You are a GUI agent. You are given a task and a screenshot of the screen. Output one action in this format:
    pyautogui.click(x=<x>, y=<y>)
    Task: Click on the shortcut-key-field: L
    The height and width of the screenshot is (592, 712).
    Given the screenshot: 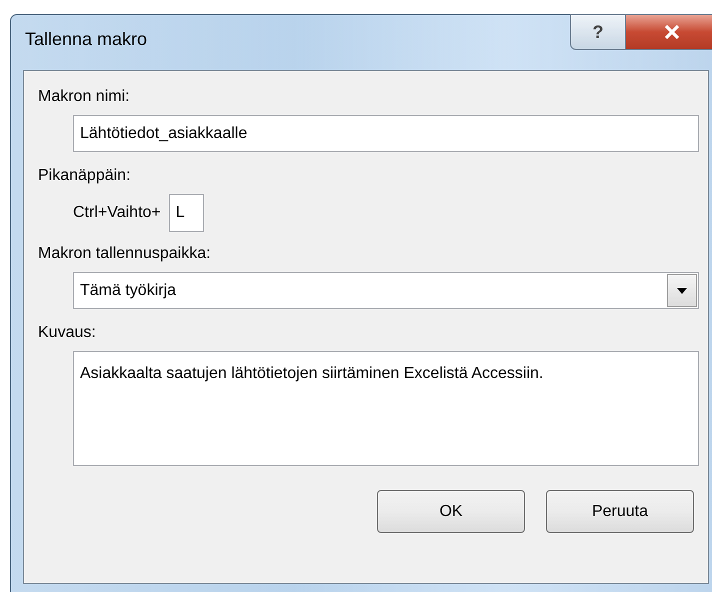 What is the action you would take?
    pyautogui.click(x=186, y=213)
    